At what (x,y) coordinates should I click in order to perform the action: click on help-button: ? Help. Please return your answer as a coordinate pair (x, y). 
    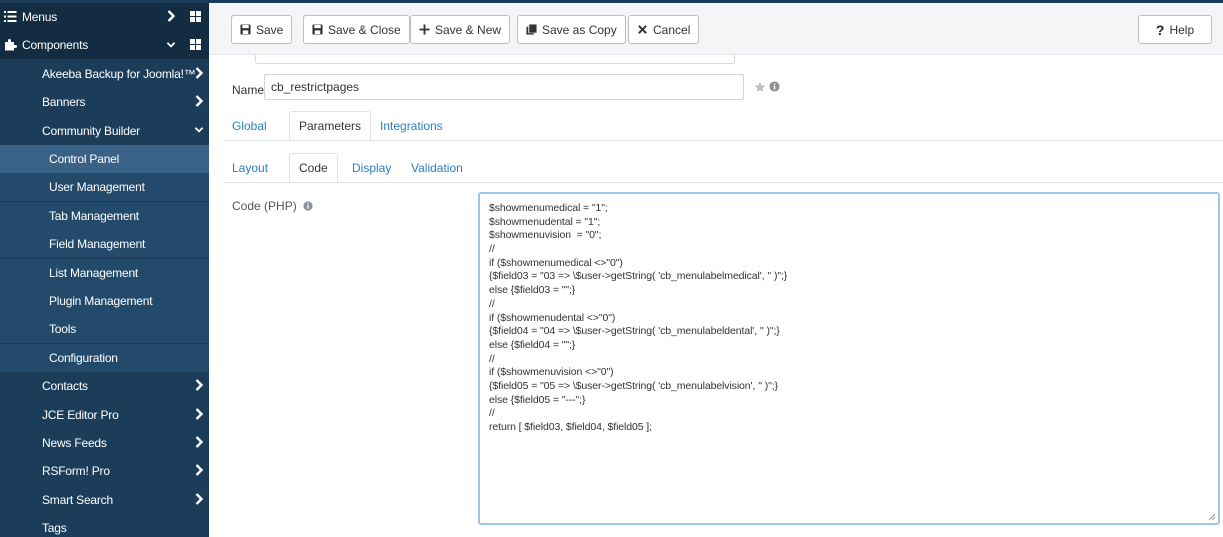
    Looking at the image, I should click on (1175, 29).